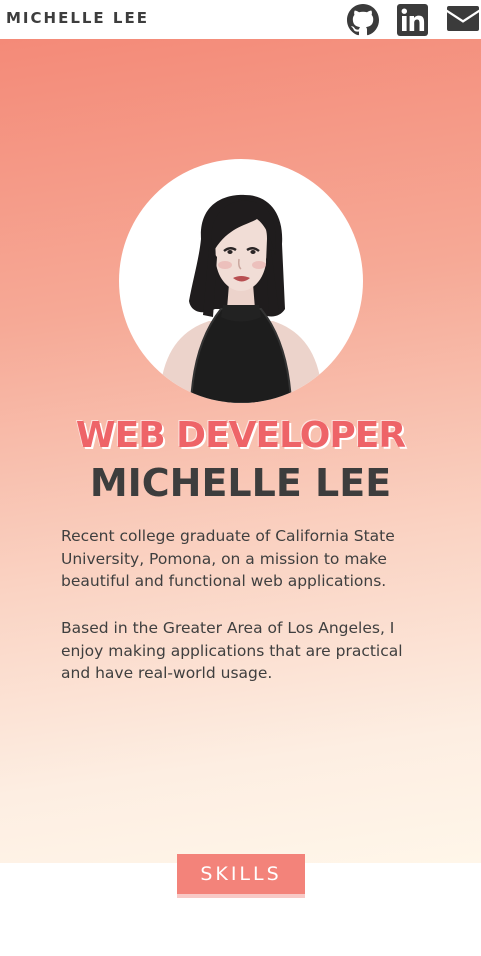 The height and width of the screenshot is (956, 481). Describe the element at coordinates (463, 18) in the screenshot. I see `mail-icon` at that location.